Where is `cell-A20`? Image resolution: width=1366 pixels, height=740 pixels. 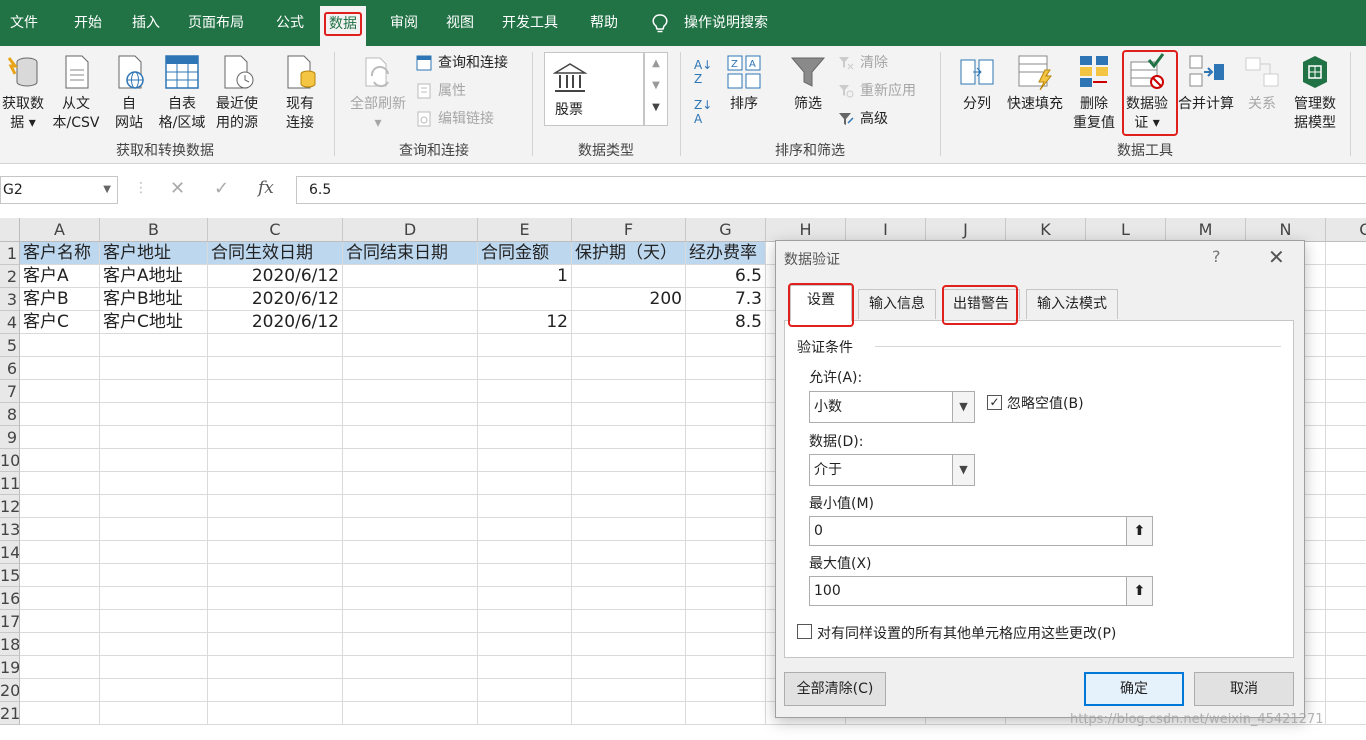 cell-A20 is located at coordinates (60, 690).